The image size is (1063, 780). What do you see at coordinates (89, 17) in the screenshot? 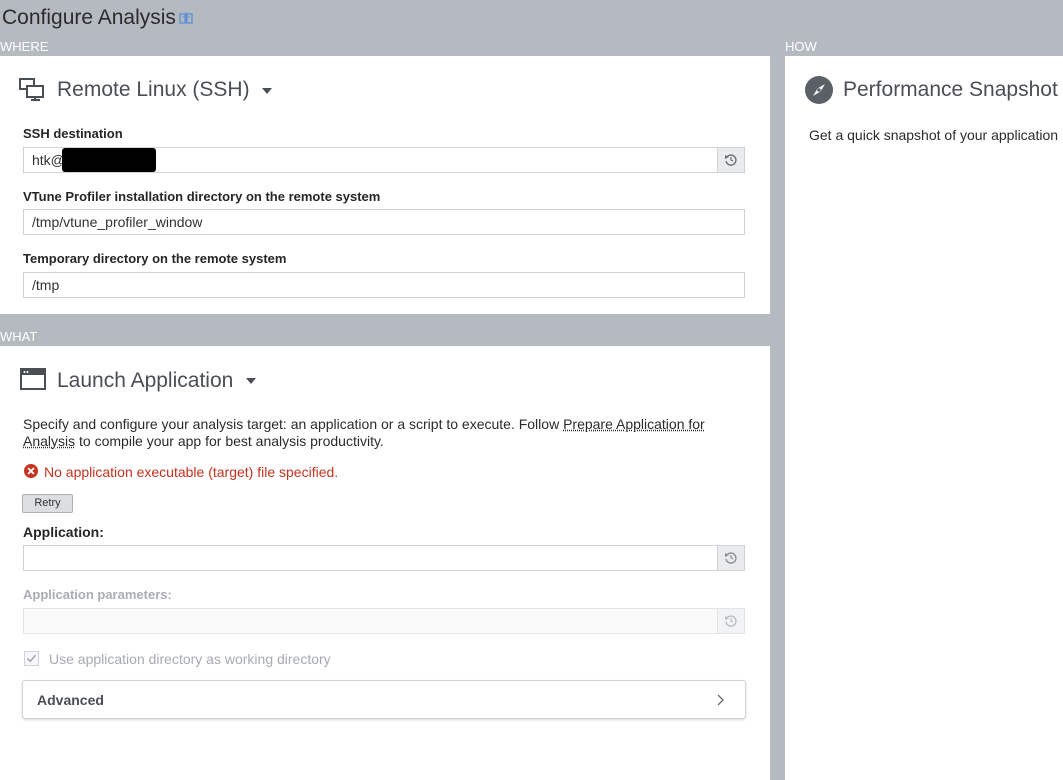
I see `page-title: Configure Analysis` at bounding box center [89, 17].